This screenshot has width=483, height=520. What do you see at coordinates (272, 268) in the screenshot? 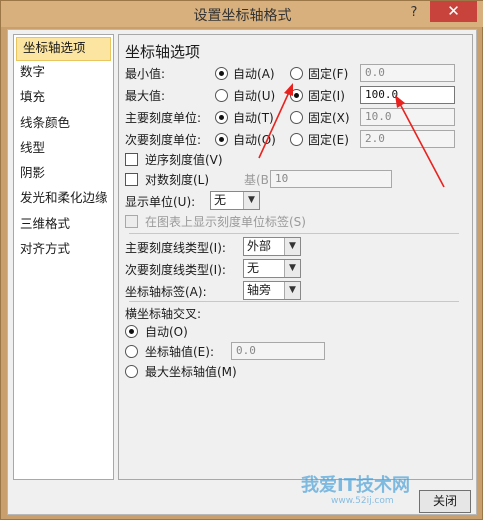
I see `minor-tick-type-select: 无 ▼` at bounding box center [272, 268].